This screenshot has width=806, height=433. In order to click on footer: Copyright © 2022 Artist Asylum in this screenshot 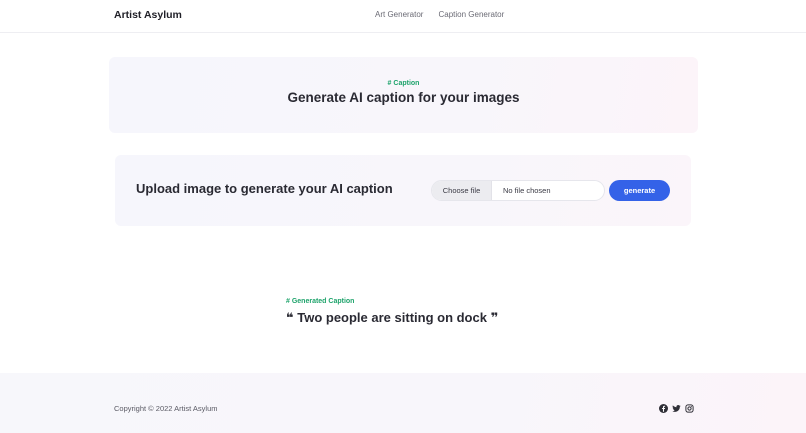, I will do `click(403, 403)`.